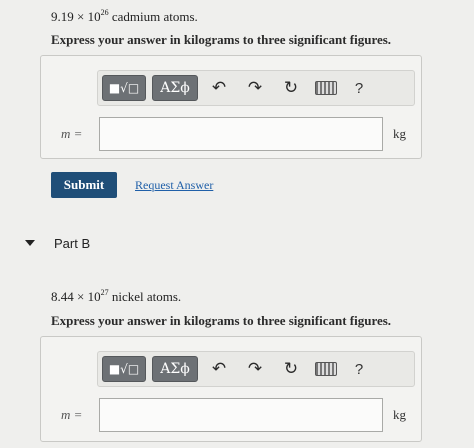 The width and height of the screenshot is (474, 448). I want to click on part-a-problem: 9.19 × 1026 cadmium atoms., so click(124, 16).